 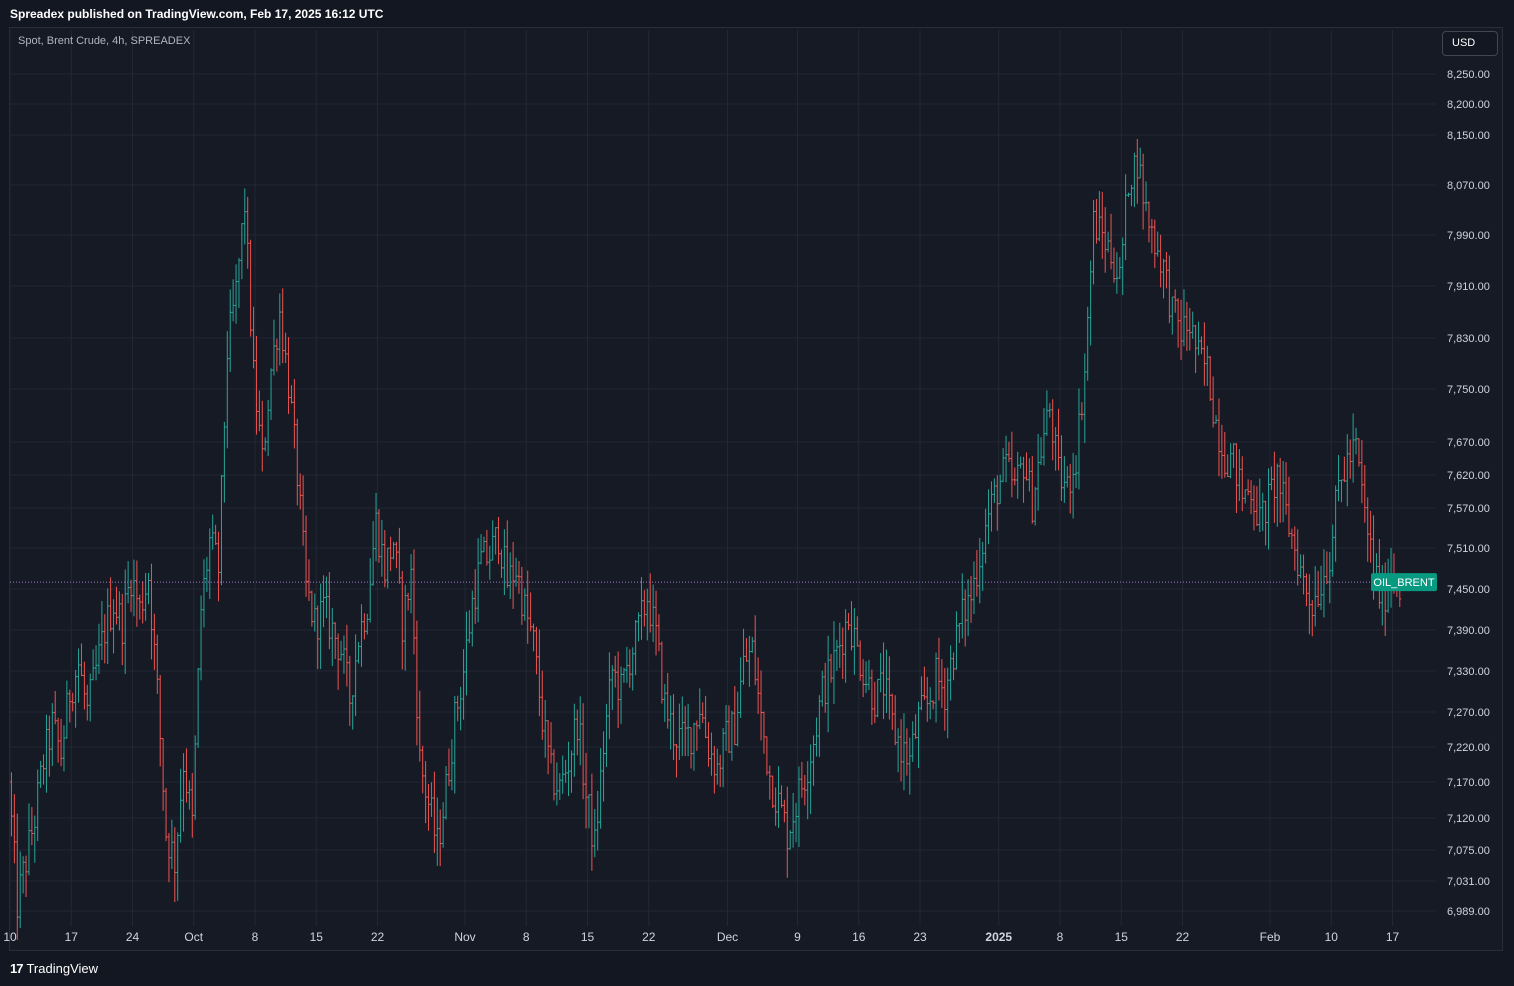 What do you see at coordinates (54, 968) in the screenshot?
I see `tradingview-logo: 17 TradingView` at bounding box center [54, 968].